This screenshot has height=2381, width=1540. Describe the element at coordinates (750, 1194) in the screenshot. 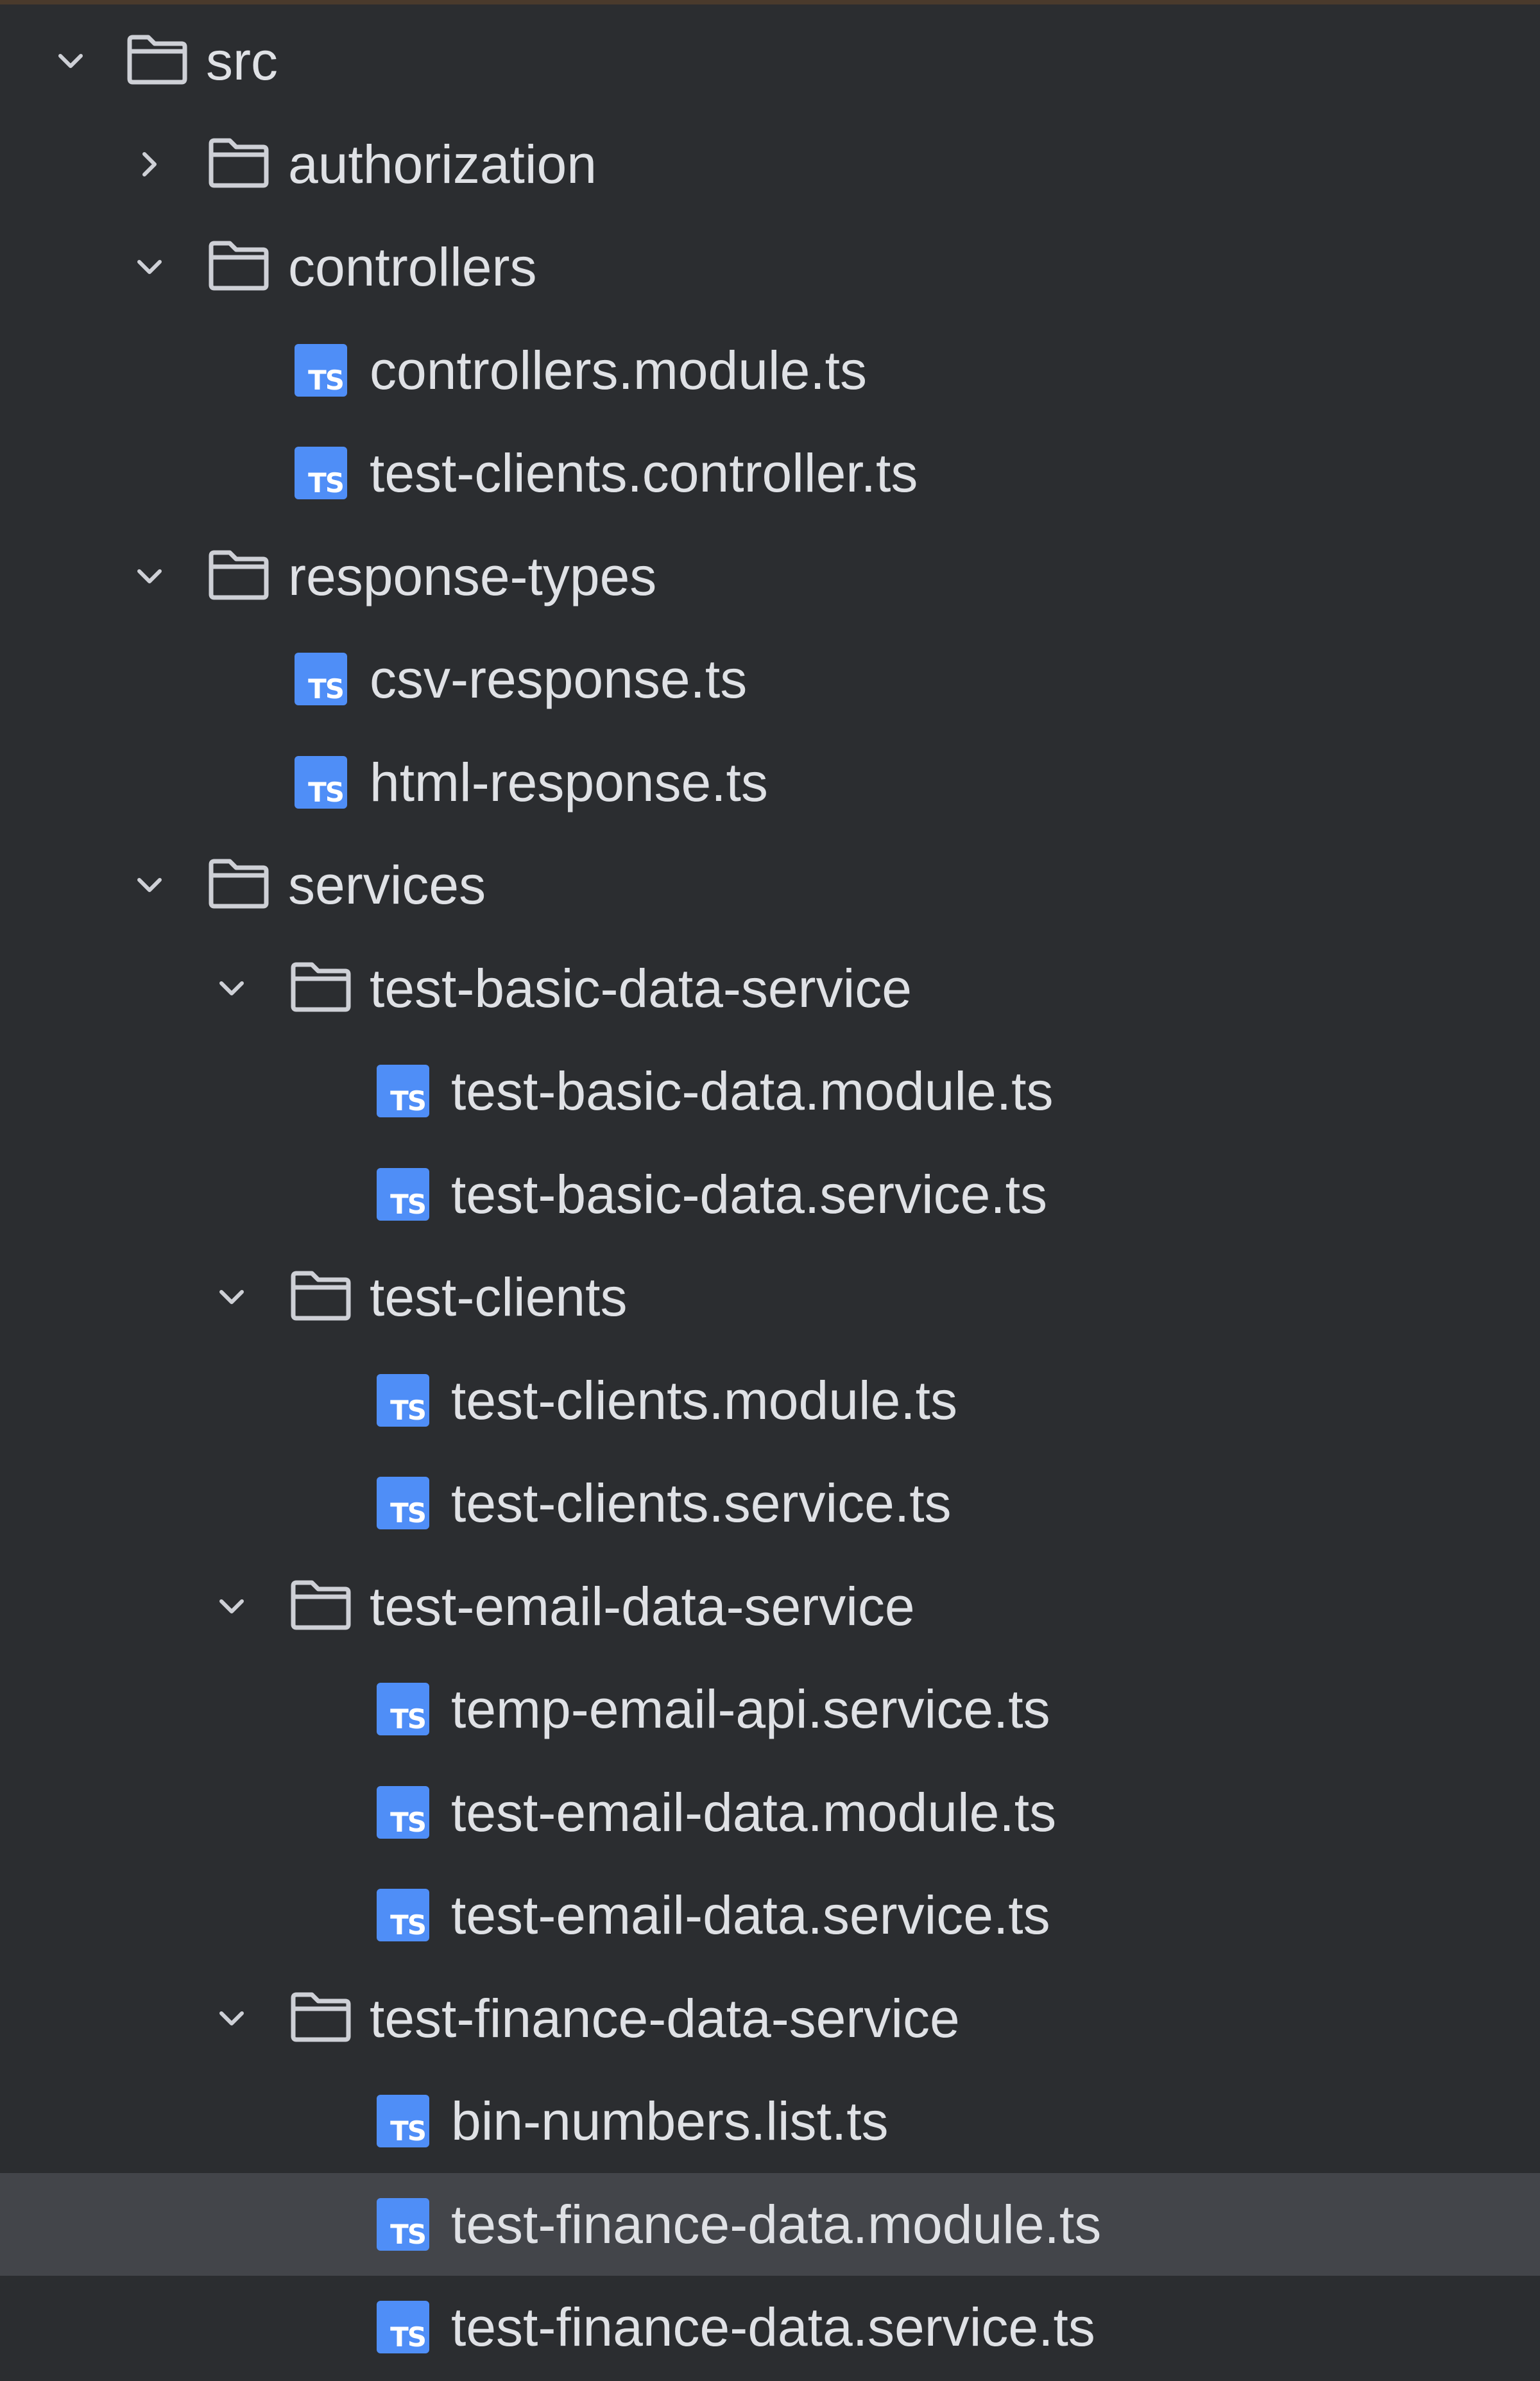

I see `file-label: test-basic-data.service.ts` at that location.